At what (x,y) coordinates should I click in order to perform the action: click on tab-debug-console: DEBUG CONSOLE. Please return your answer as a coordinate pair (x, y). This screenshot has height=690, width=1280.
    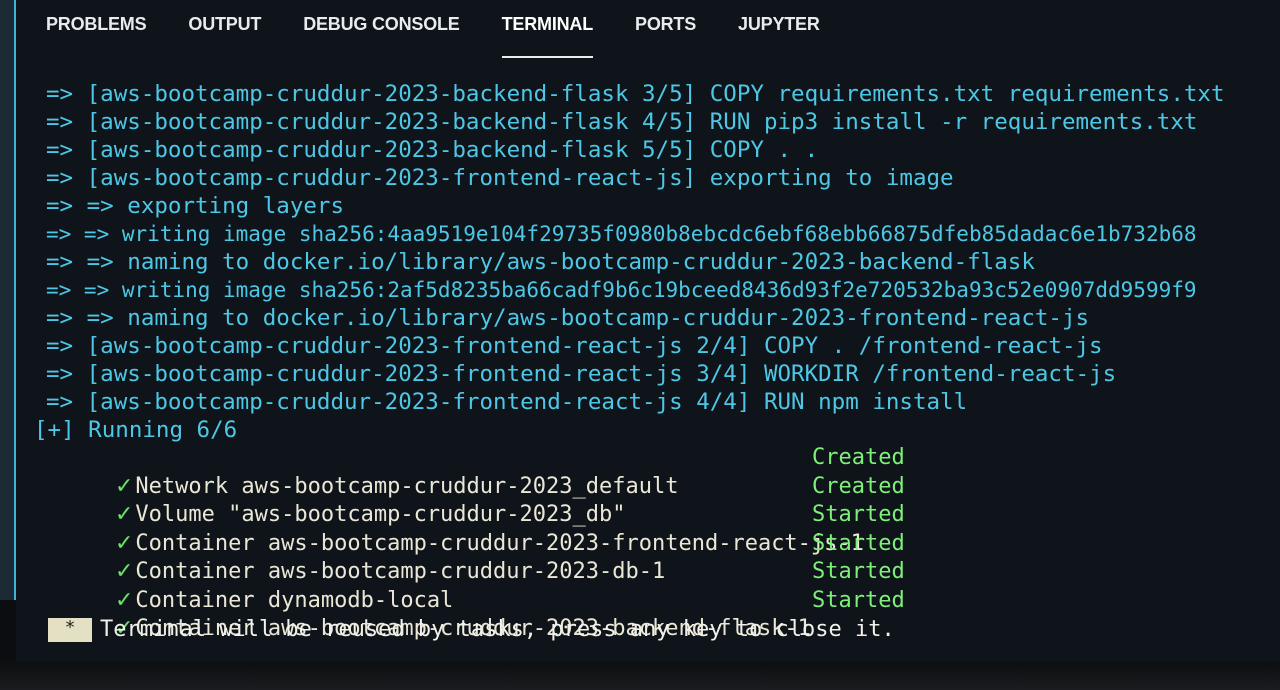
    Looking at the image, I should click on (381, 29).